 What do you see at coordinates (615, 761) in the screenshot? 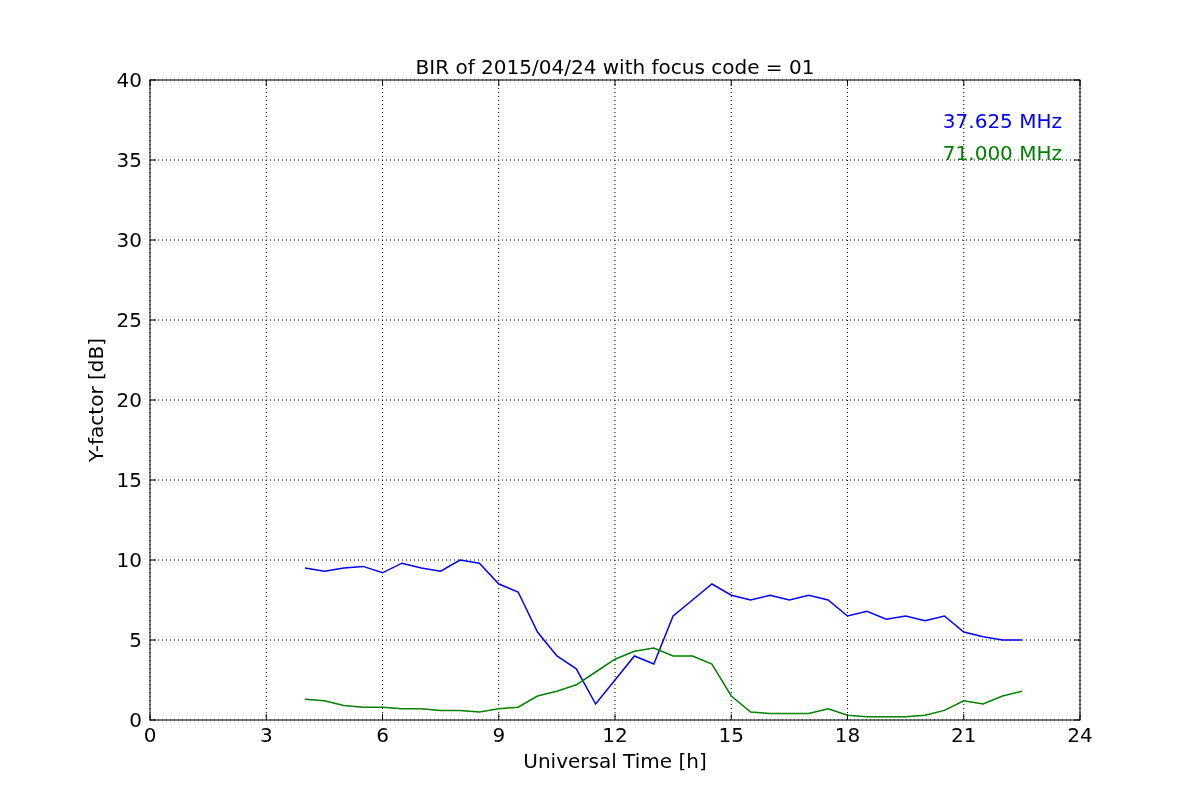
I see `x-axis-label: Universal Time [h]` at bounding box center [615, 761].